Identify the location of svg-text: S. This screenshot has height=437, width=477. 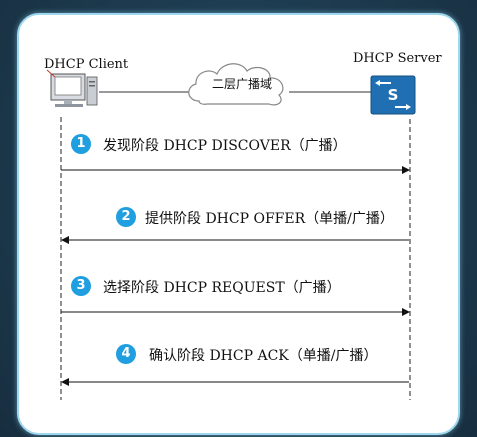
(393, 95).